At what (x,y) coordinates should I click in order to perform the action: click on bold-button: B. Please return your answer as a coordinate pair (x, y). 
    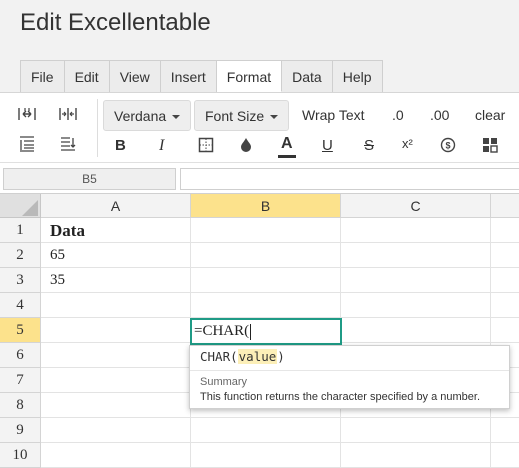
    Looking at the image, I should click on (120, 145).